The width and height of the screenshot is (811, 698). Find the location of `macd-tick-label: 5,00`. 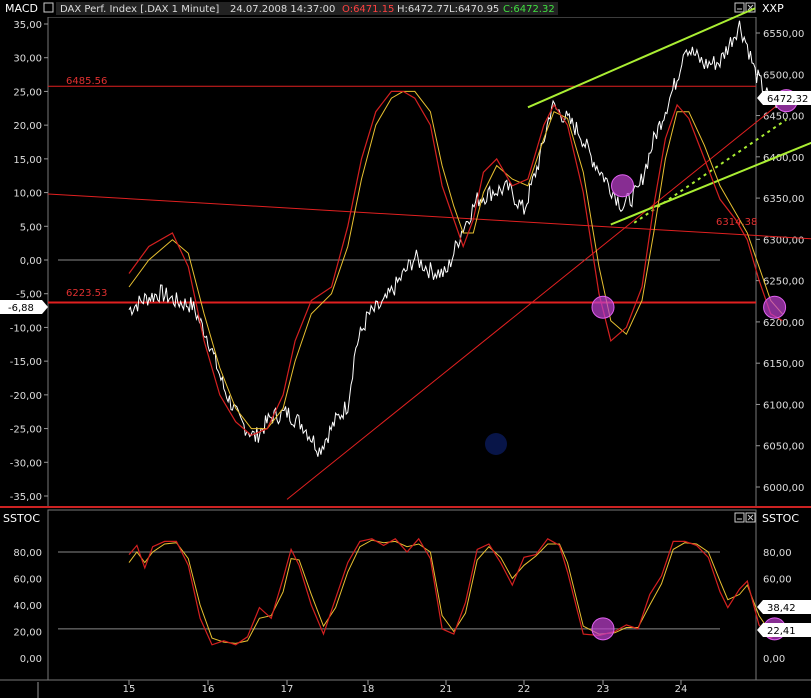

macd-tick-label: 5,00 is located at coordinates (31, 227).